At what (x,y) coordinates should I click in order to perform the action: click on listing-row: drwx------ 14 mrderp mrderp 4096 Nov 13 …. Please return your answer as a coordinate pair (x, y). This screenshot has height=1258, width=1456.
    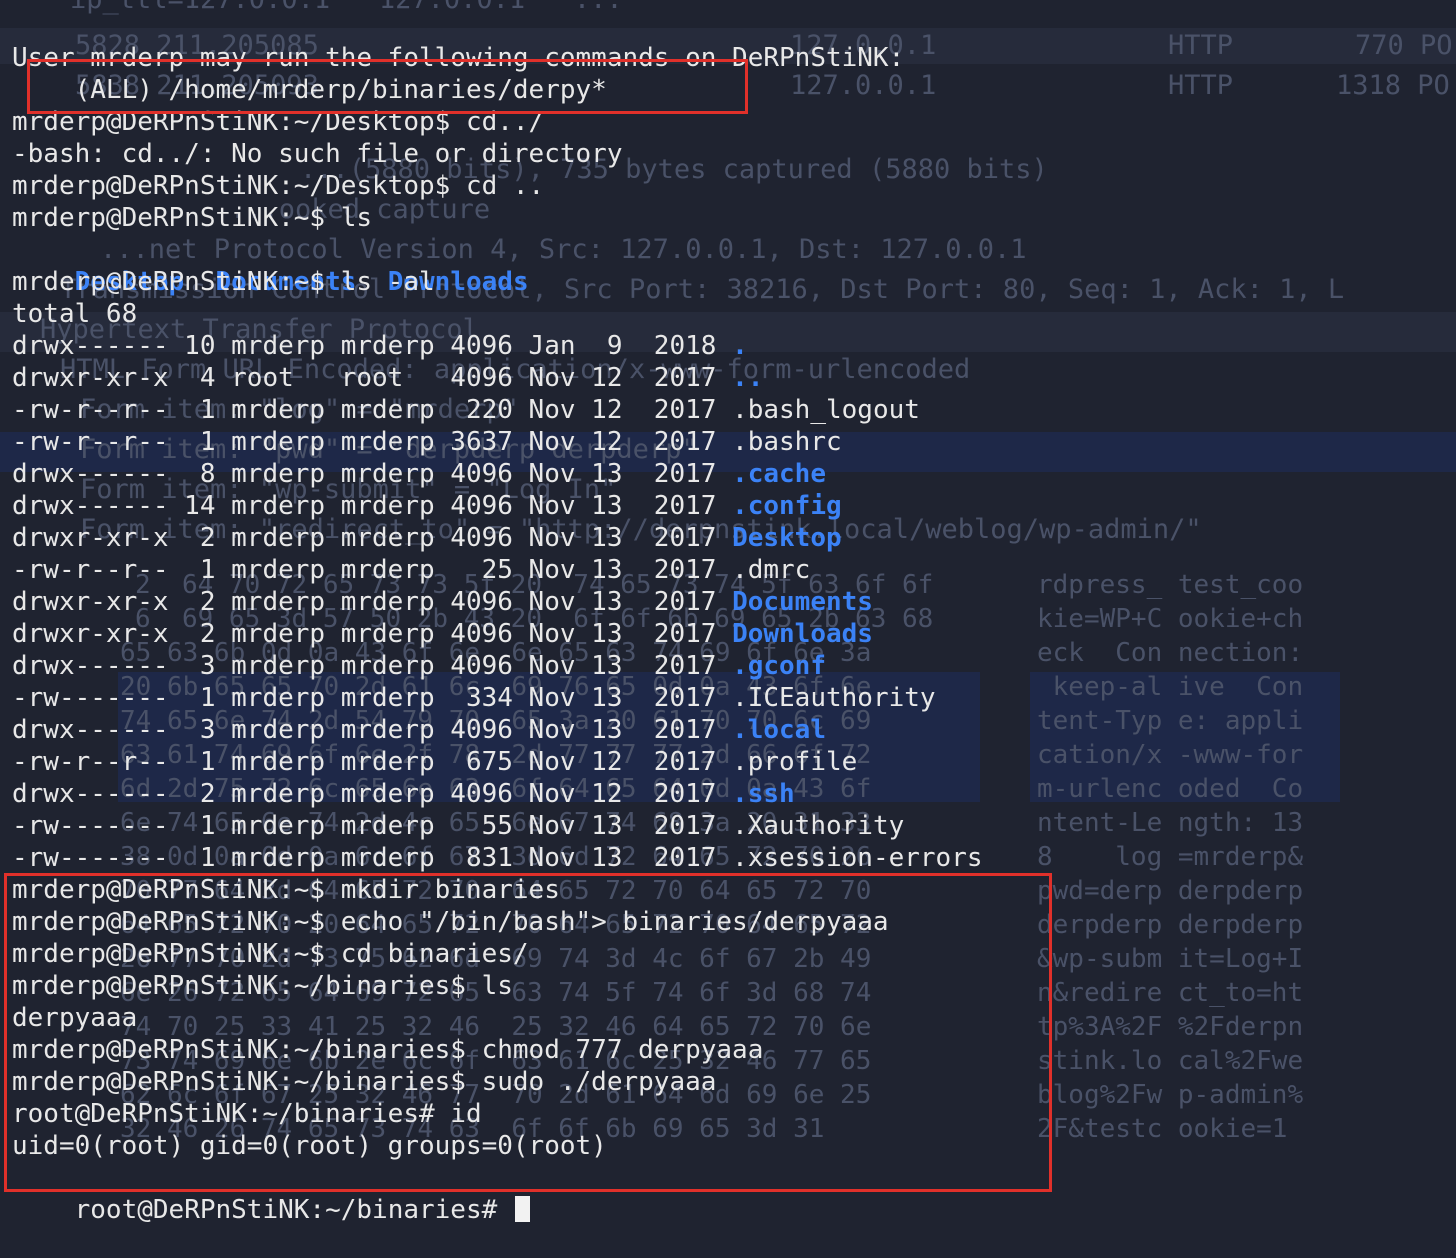
    Looking at the image, I should click on (427, 506).